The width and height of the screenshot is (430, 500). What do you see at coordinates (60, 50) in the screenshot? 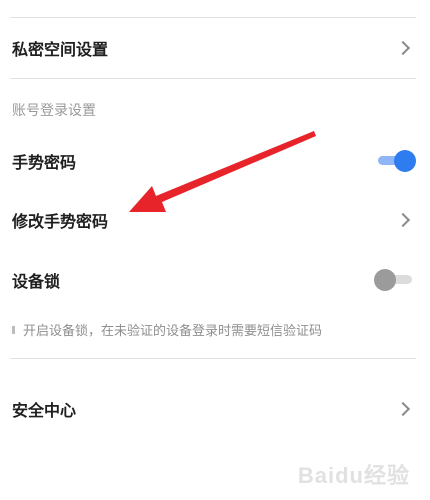
I see `private-space-settings-label: 私密空间设置` at bounding box center [60, 50].